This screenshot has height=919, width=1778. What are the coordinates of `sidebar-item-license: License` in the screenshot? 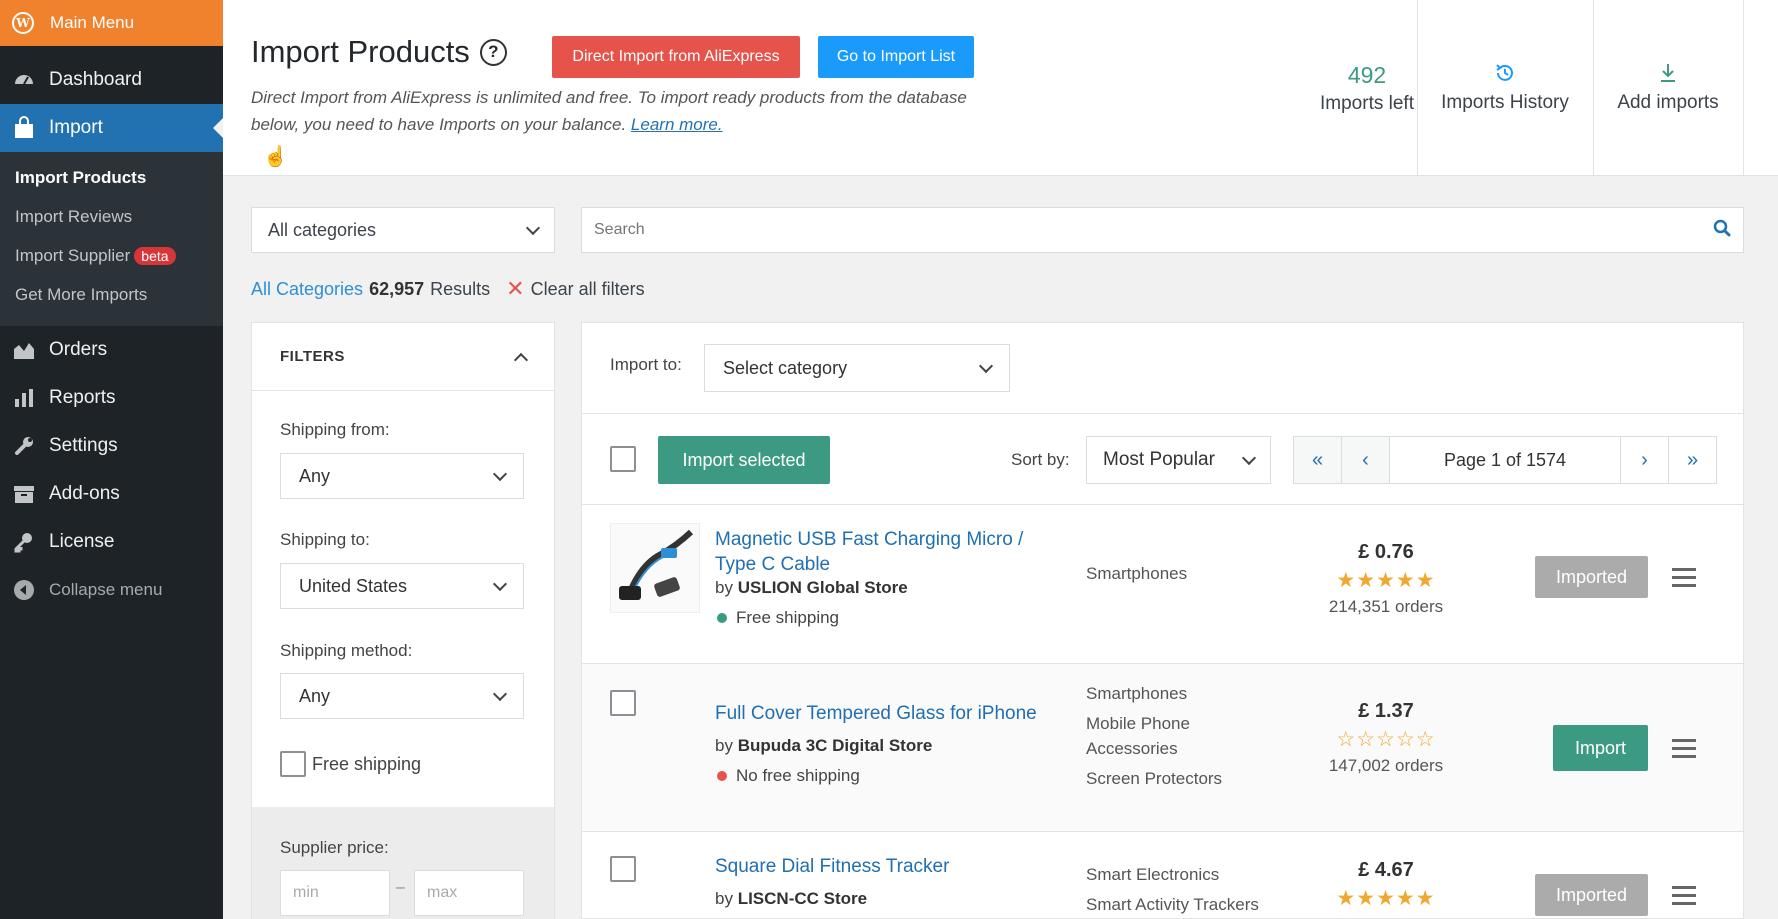 It's located at (111, 542).